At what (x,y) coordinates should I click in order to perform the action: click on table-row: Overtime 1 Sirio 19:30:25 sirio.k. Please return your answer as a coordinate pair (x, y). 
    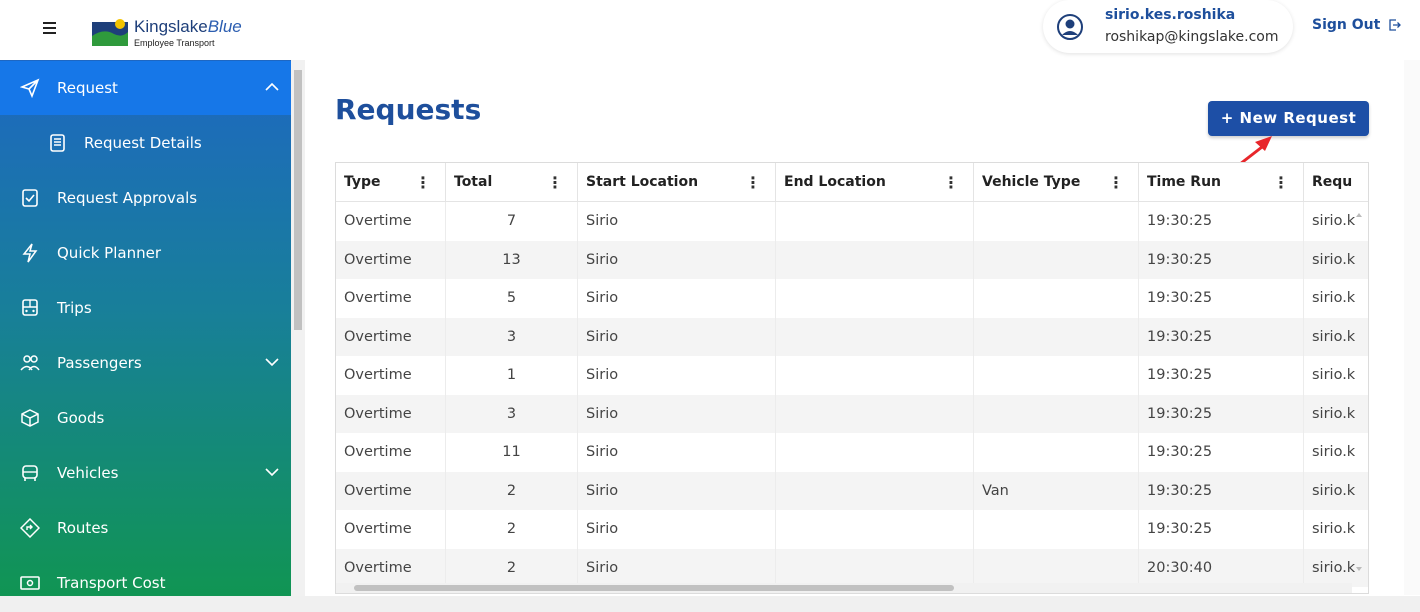
    Looking at the image, I should click on (852, 375).